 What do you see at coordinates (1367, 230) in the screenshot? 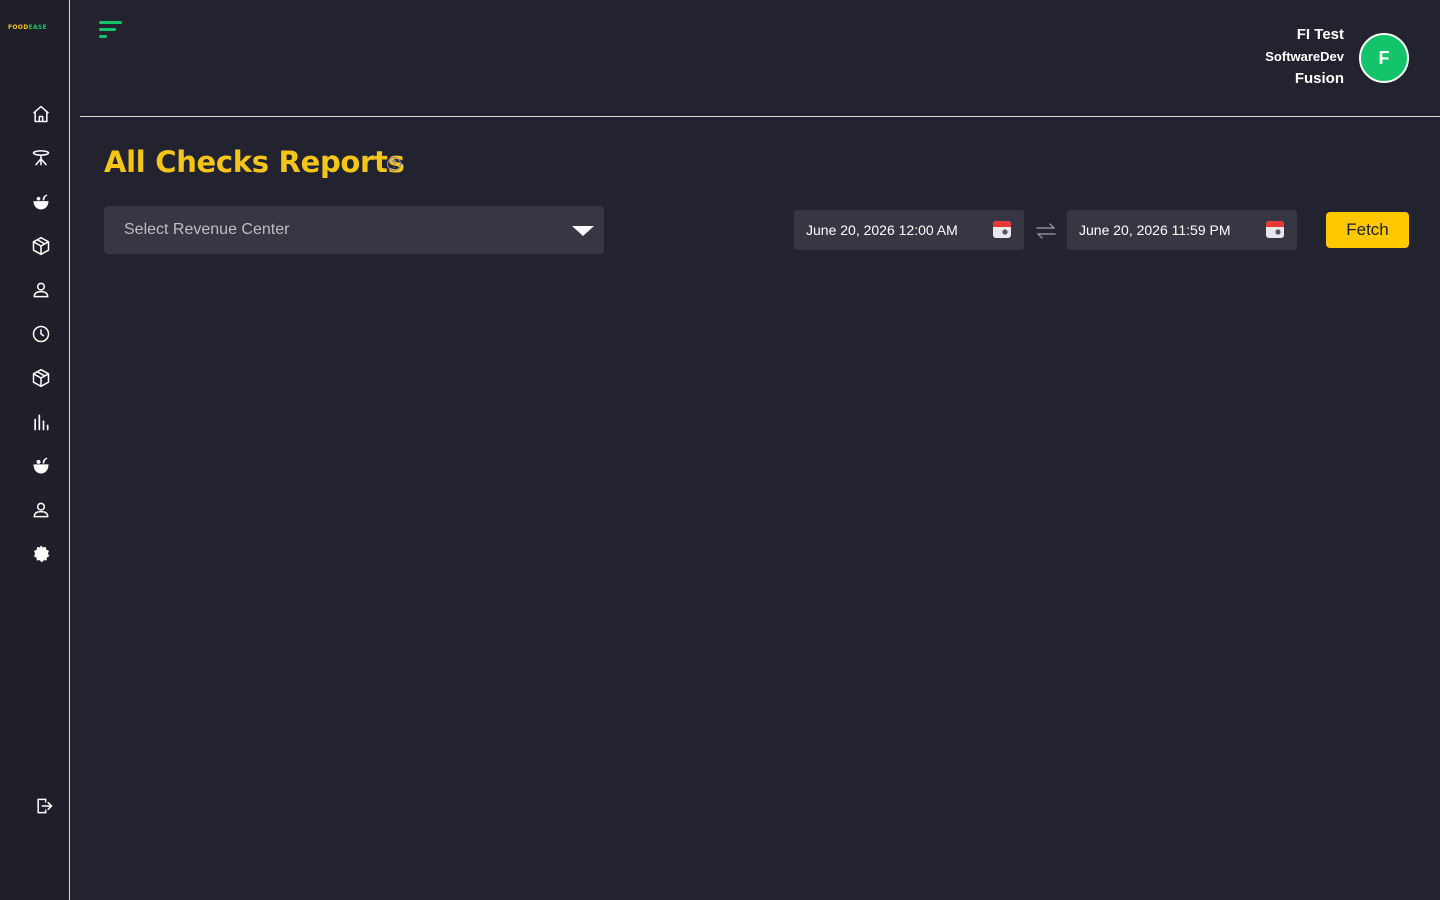
I see `fetch-button: Fetch` at bounding box center [1367, 230].